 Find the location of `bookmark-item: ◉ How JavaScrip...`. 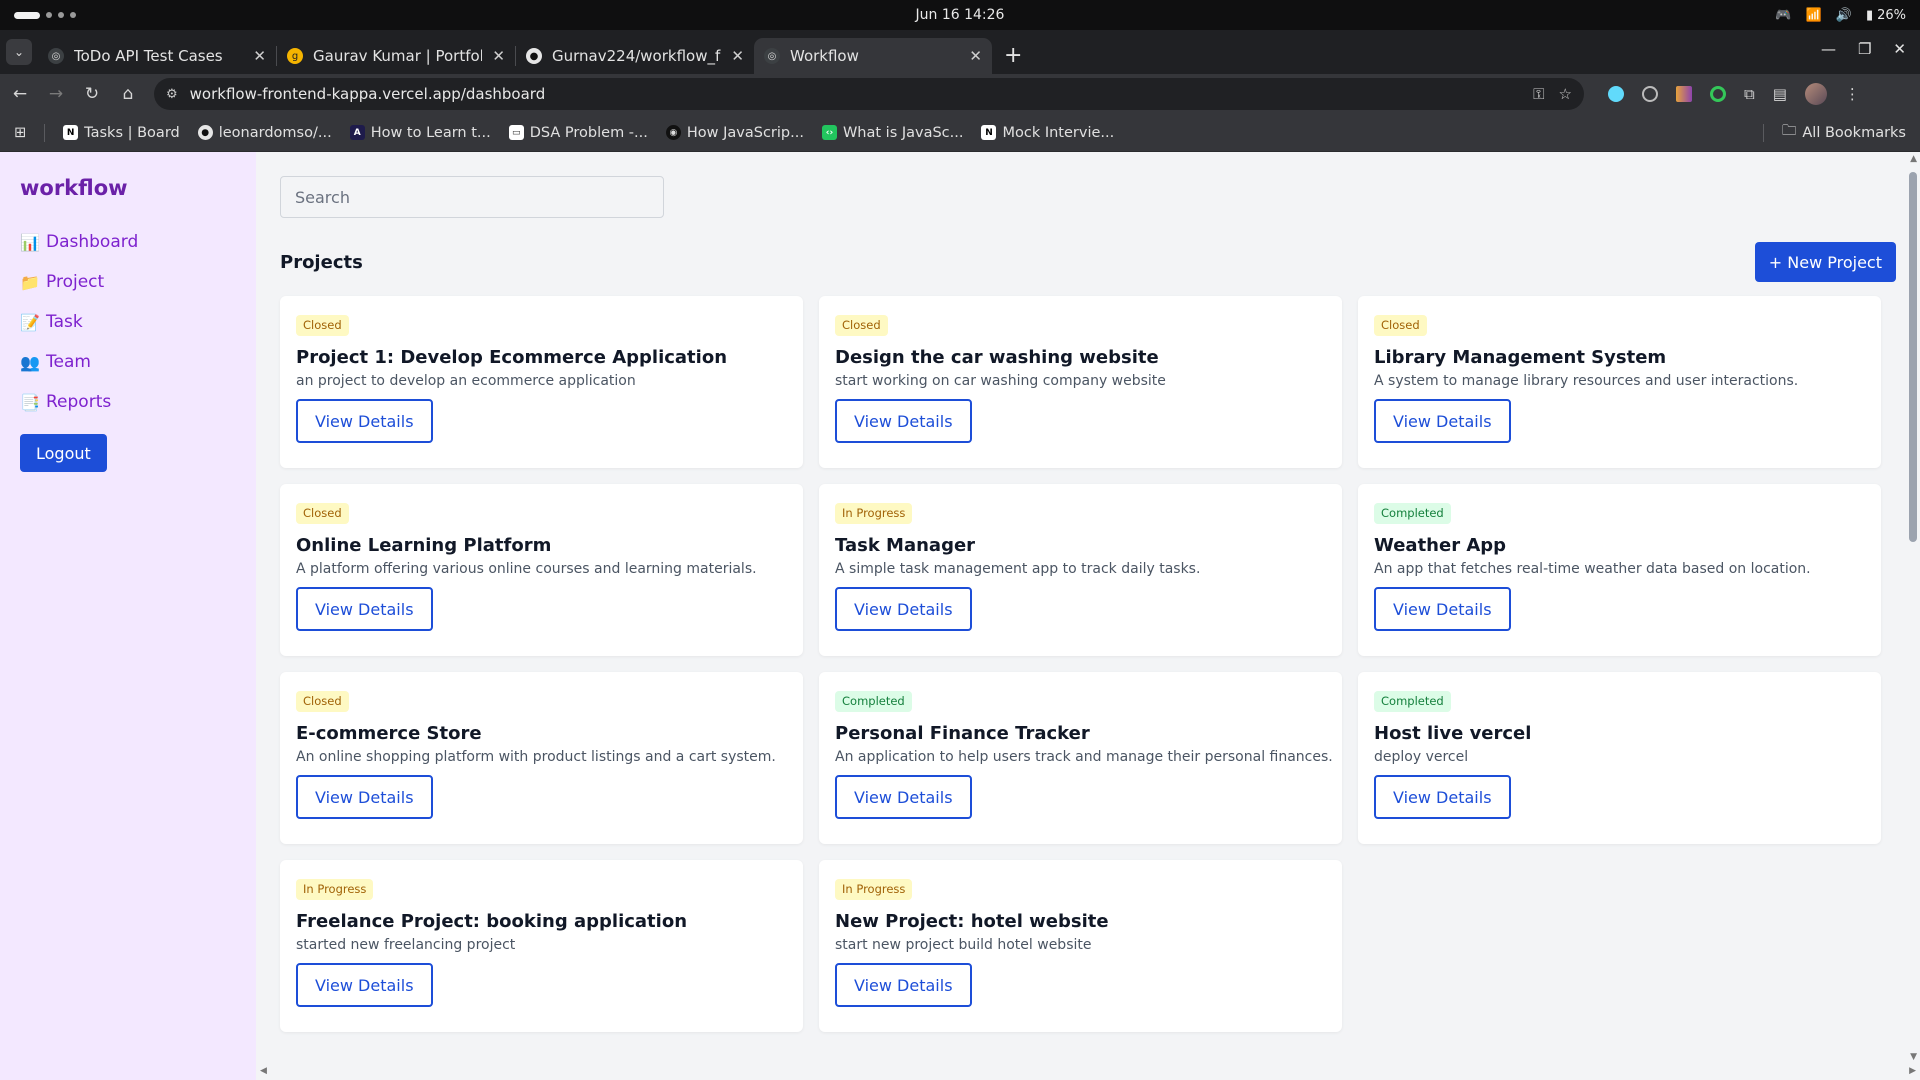

bookmark-item: ◉ How JavaScrip... is located at coordinates (734, 133).